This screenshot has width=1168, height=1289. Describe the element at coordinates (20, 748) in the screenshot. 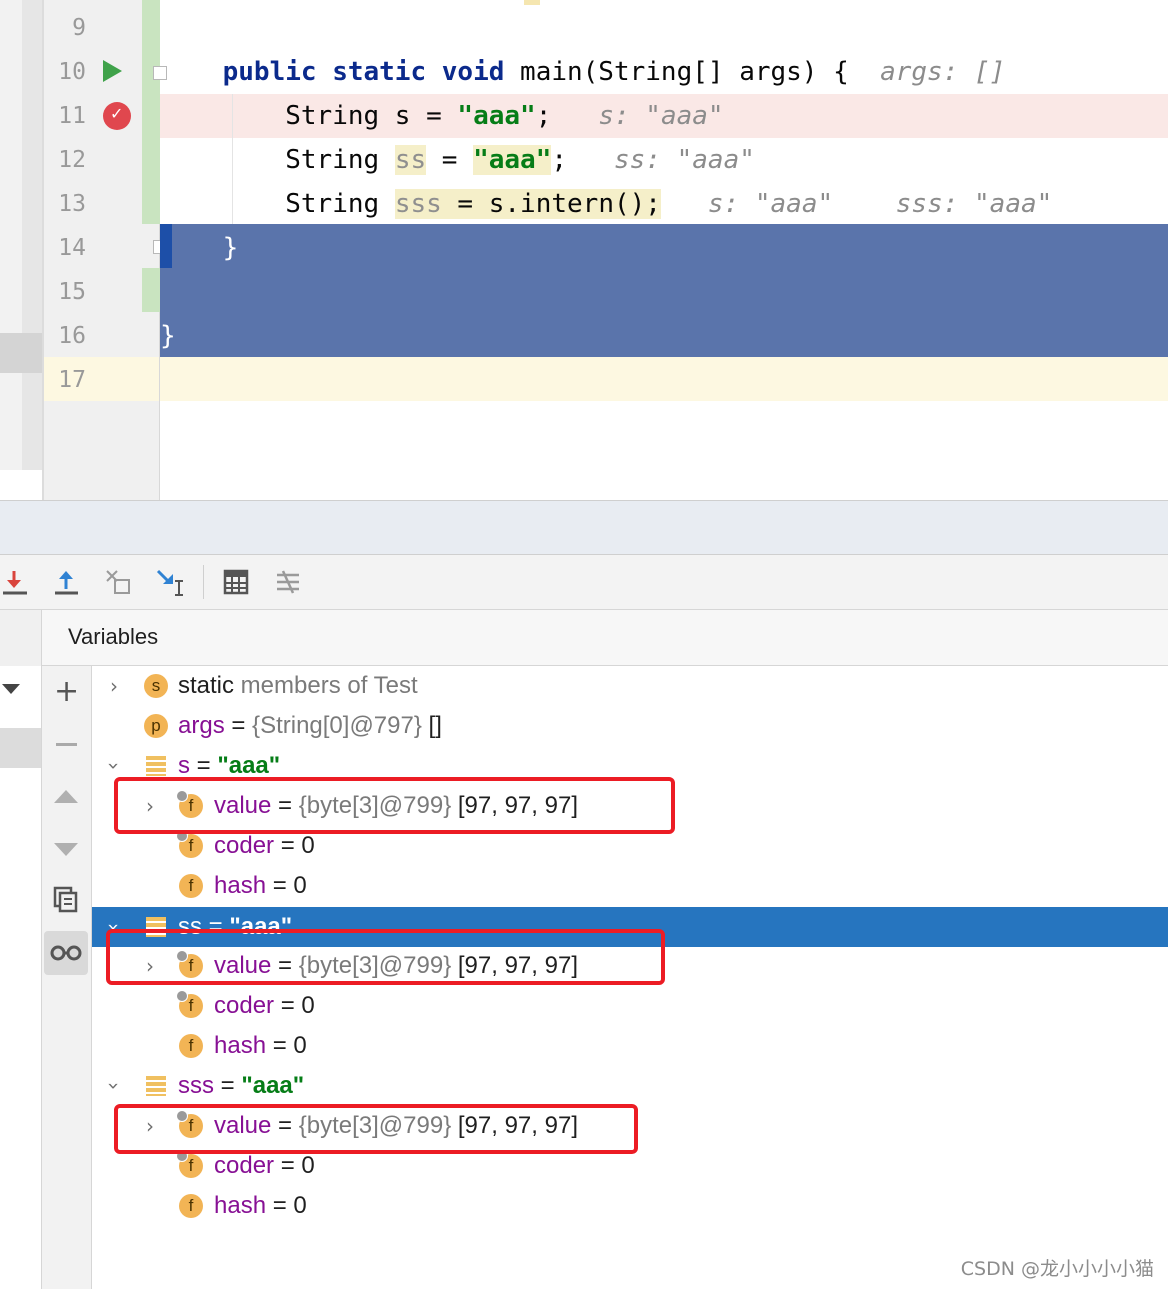

I see `frames-selected-marker` at that location.